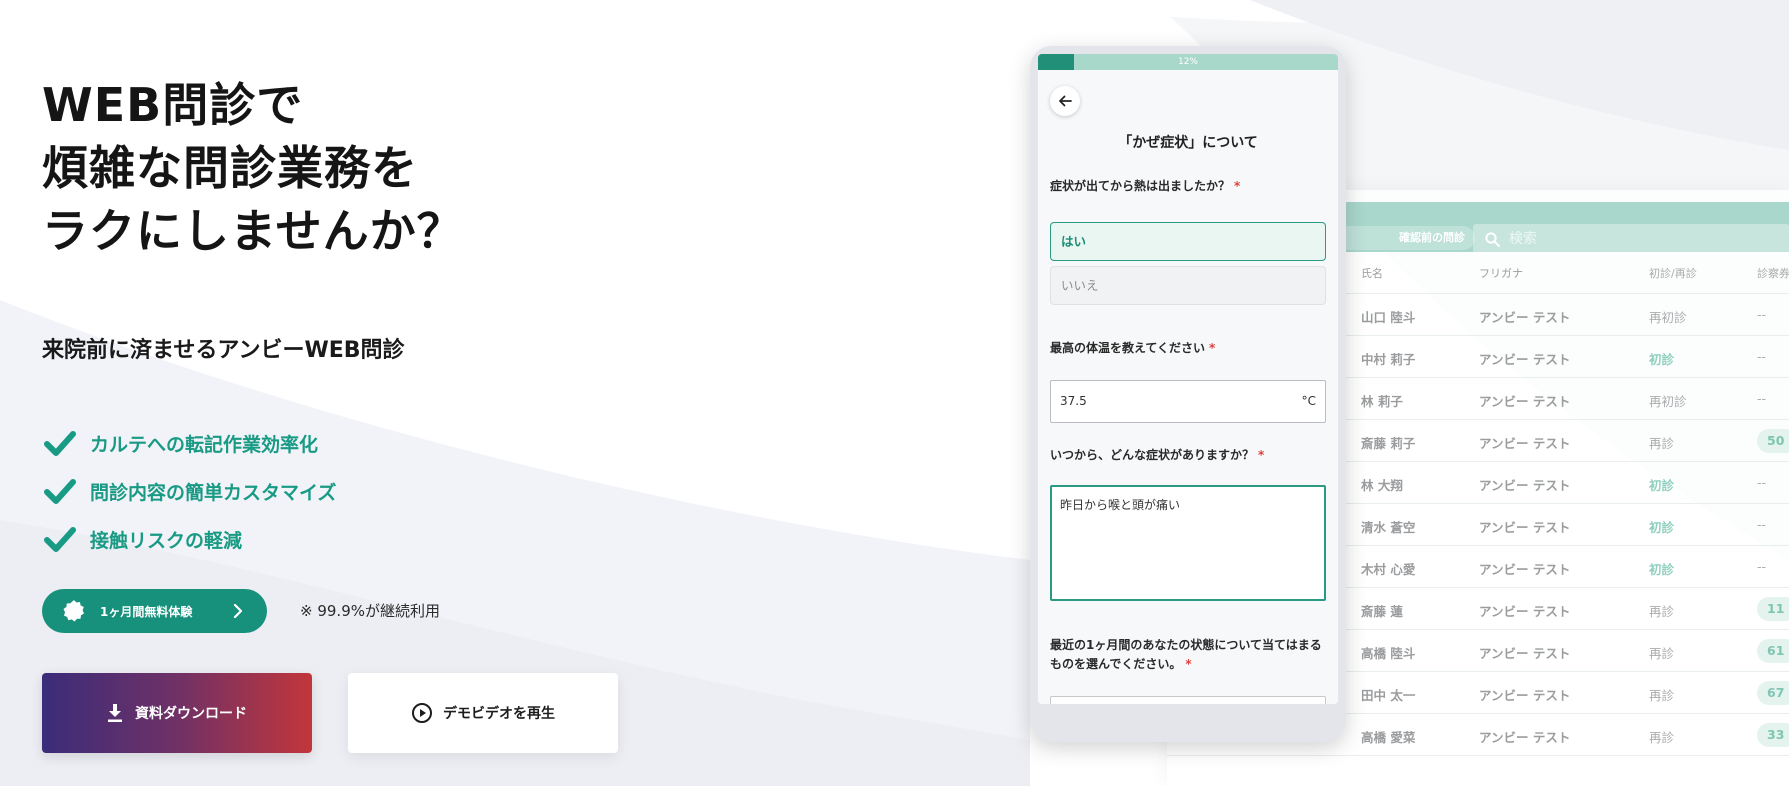 This screenshot has height=786, width=1789. I want to click on trial-note: ※ 99.9%が継続利用, so click(370, 611).